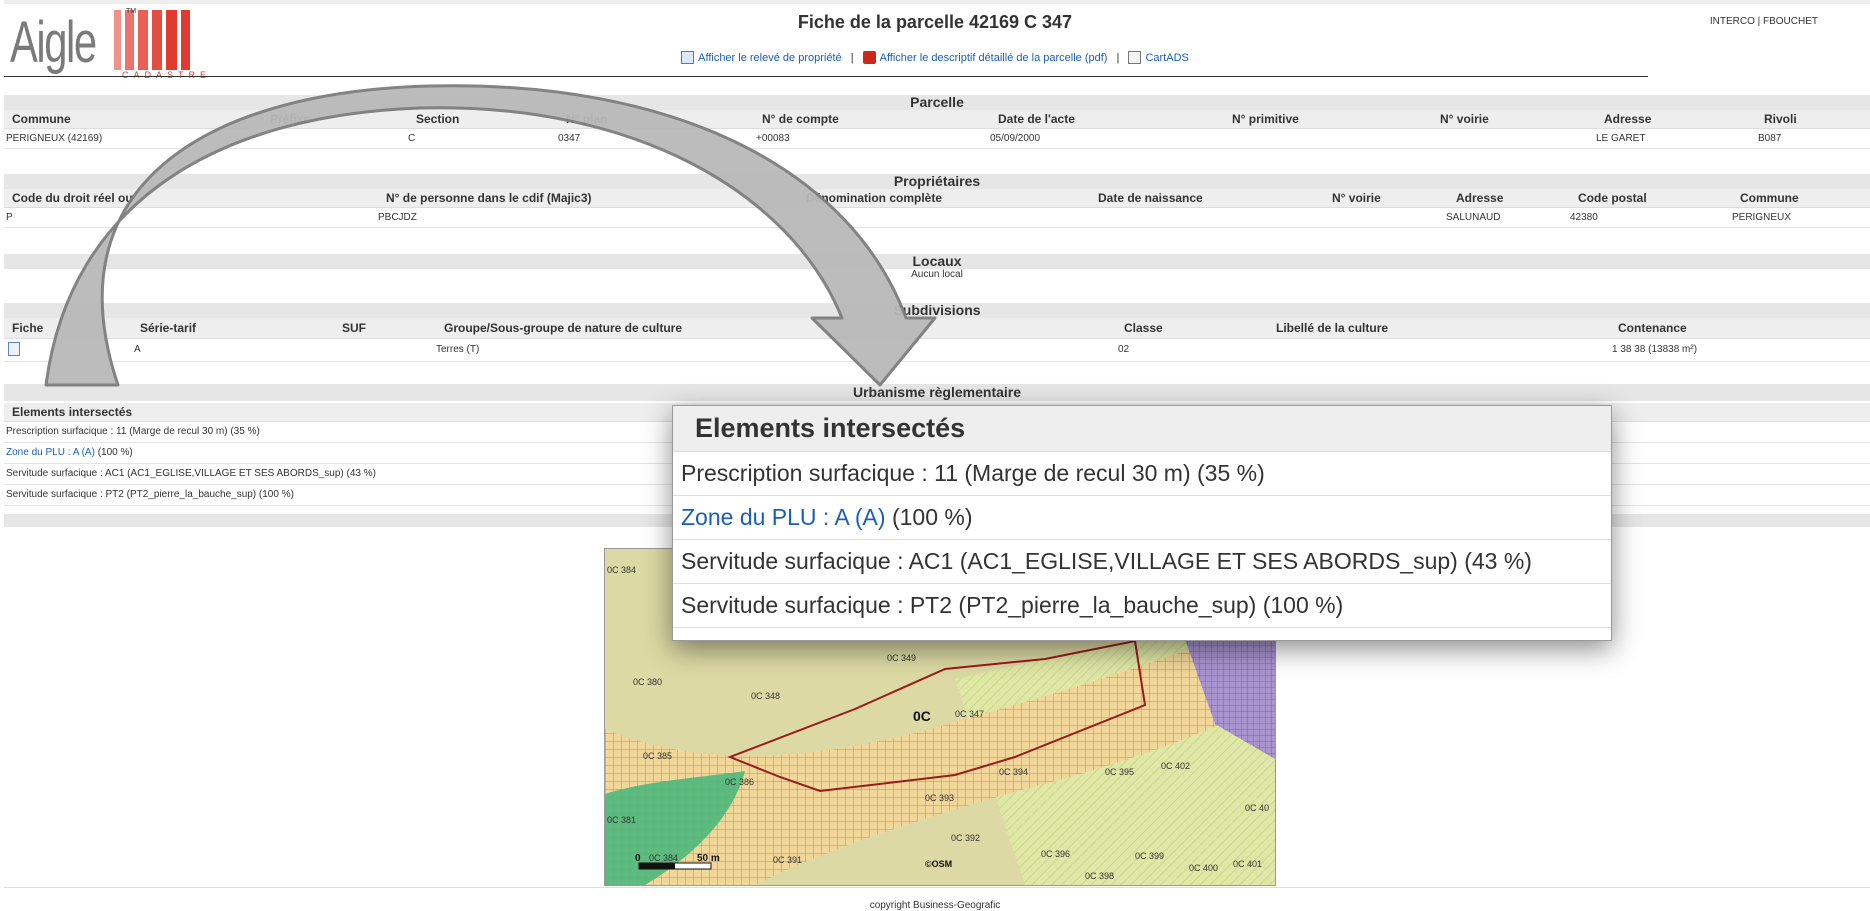 The height and width of the screenshot is (911, 1870). I want to click on cell-code-droit: P, so click(9, 217).